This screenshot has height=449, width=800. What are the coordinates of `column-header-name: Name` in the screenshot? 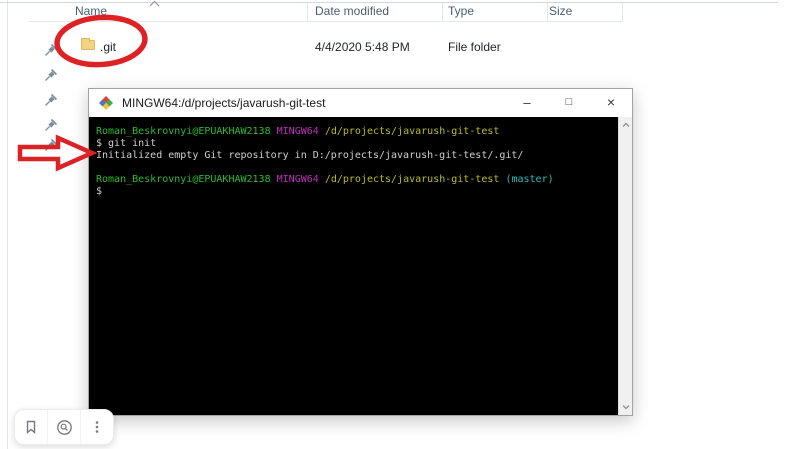 It's located at (91, 11).